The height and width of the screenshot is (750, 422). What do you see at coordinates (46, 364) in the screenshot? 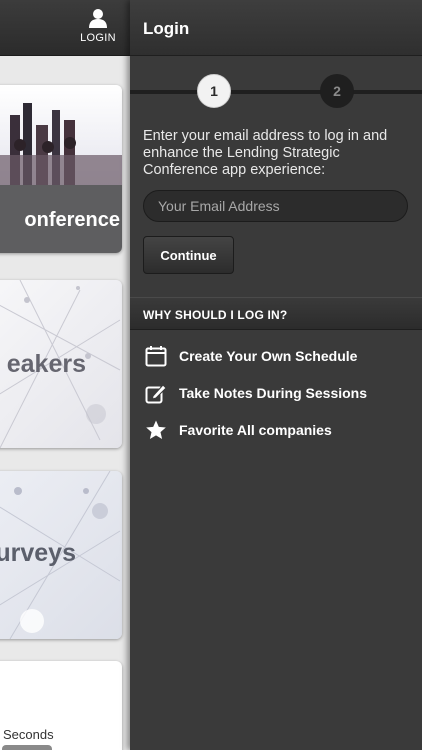
I see `speakers-card-title: eakers` at bounding box center [46, 364].